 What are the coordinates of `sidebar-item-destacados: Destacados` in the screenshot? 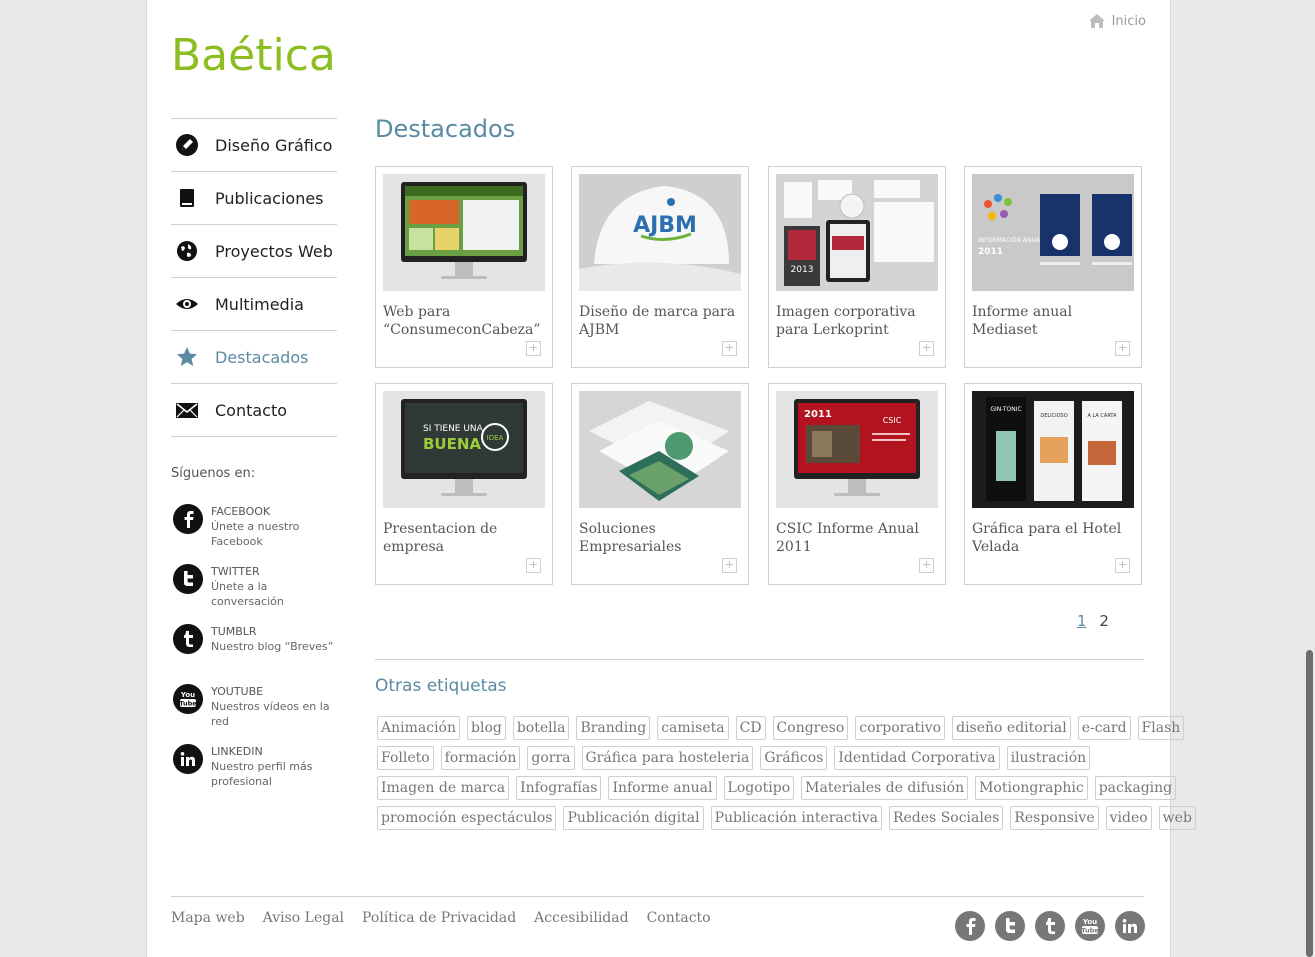 It's located at (254, 357).